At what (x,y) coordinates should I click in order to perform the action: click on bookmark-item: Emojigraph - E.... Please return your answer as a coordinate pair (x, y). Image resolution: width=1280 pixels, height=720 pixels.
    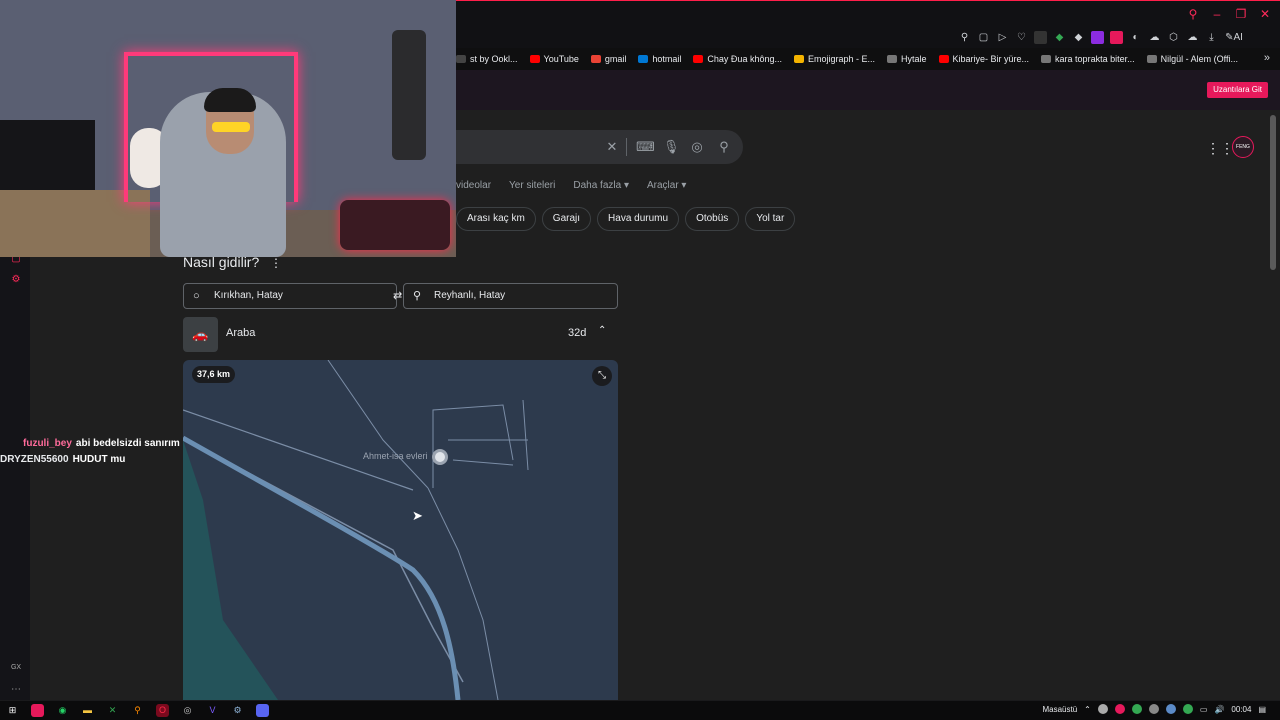
    Looking at the image, I should click on (834, 59).